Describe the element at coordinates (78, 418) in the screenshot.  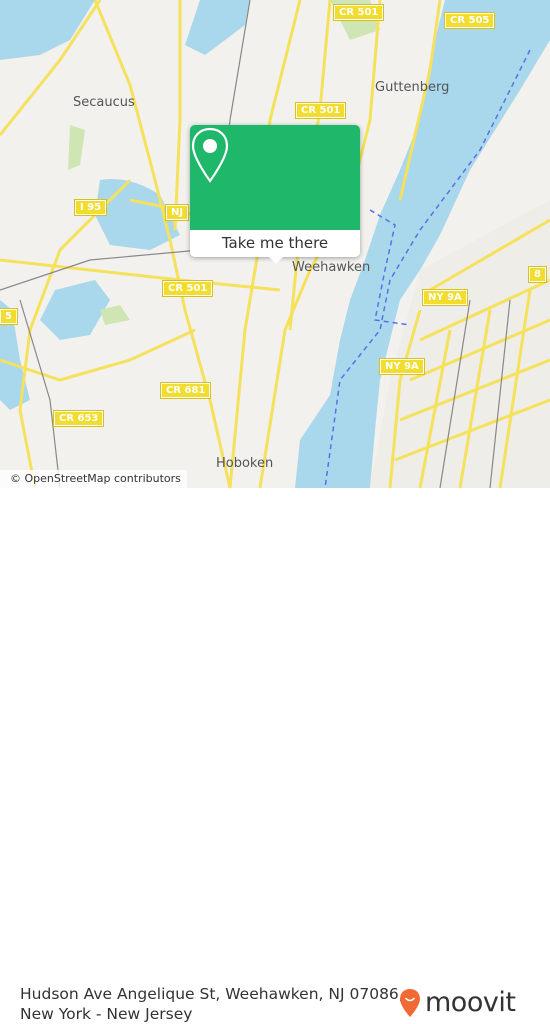
I see `road-shield-cr653: CR 653` at that location.